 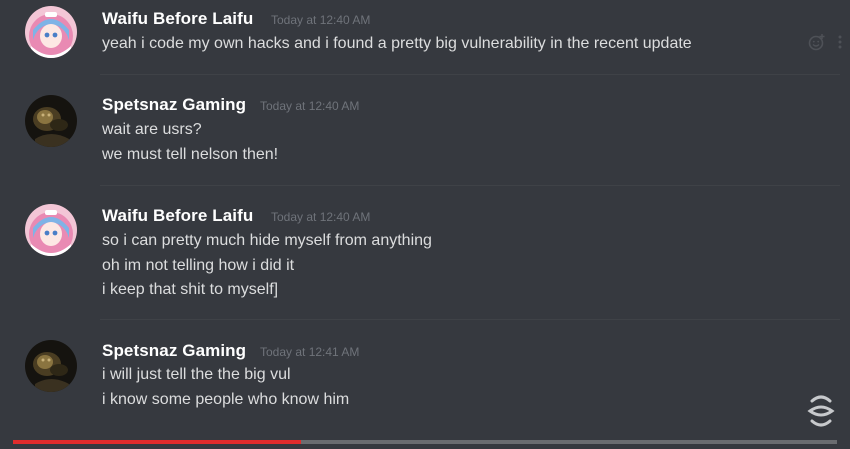 What do you see at coordinates (310, 352) in the screenshot?
I see `message-timestamp: Today at 12:41 AM` at bounding box center [310, 352].